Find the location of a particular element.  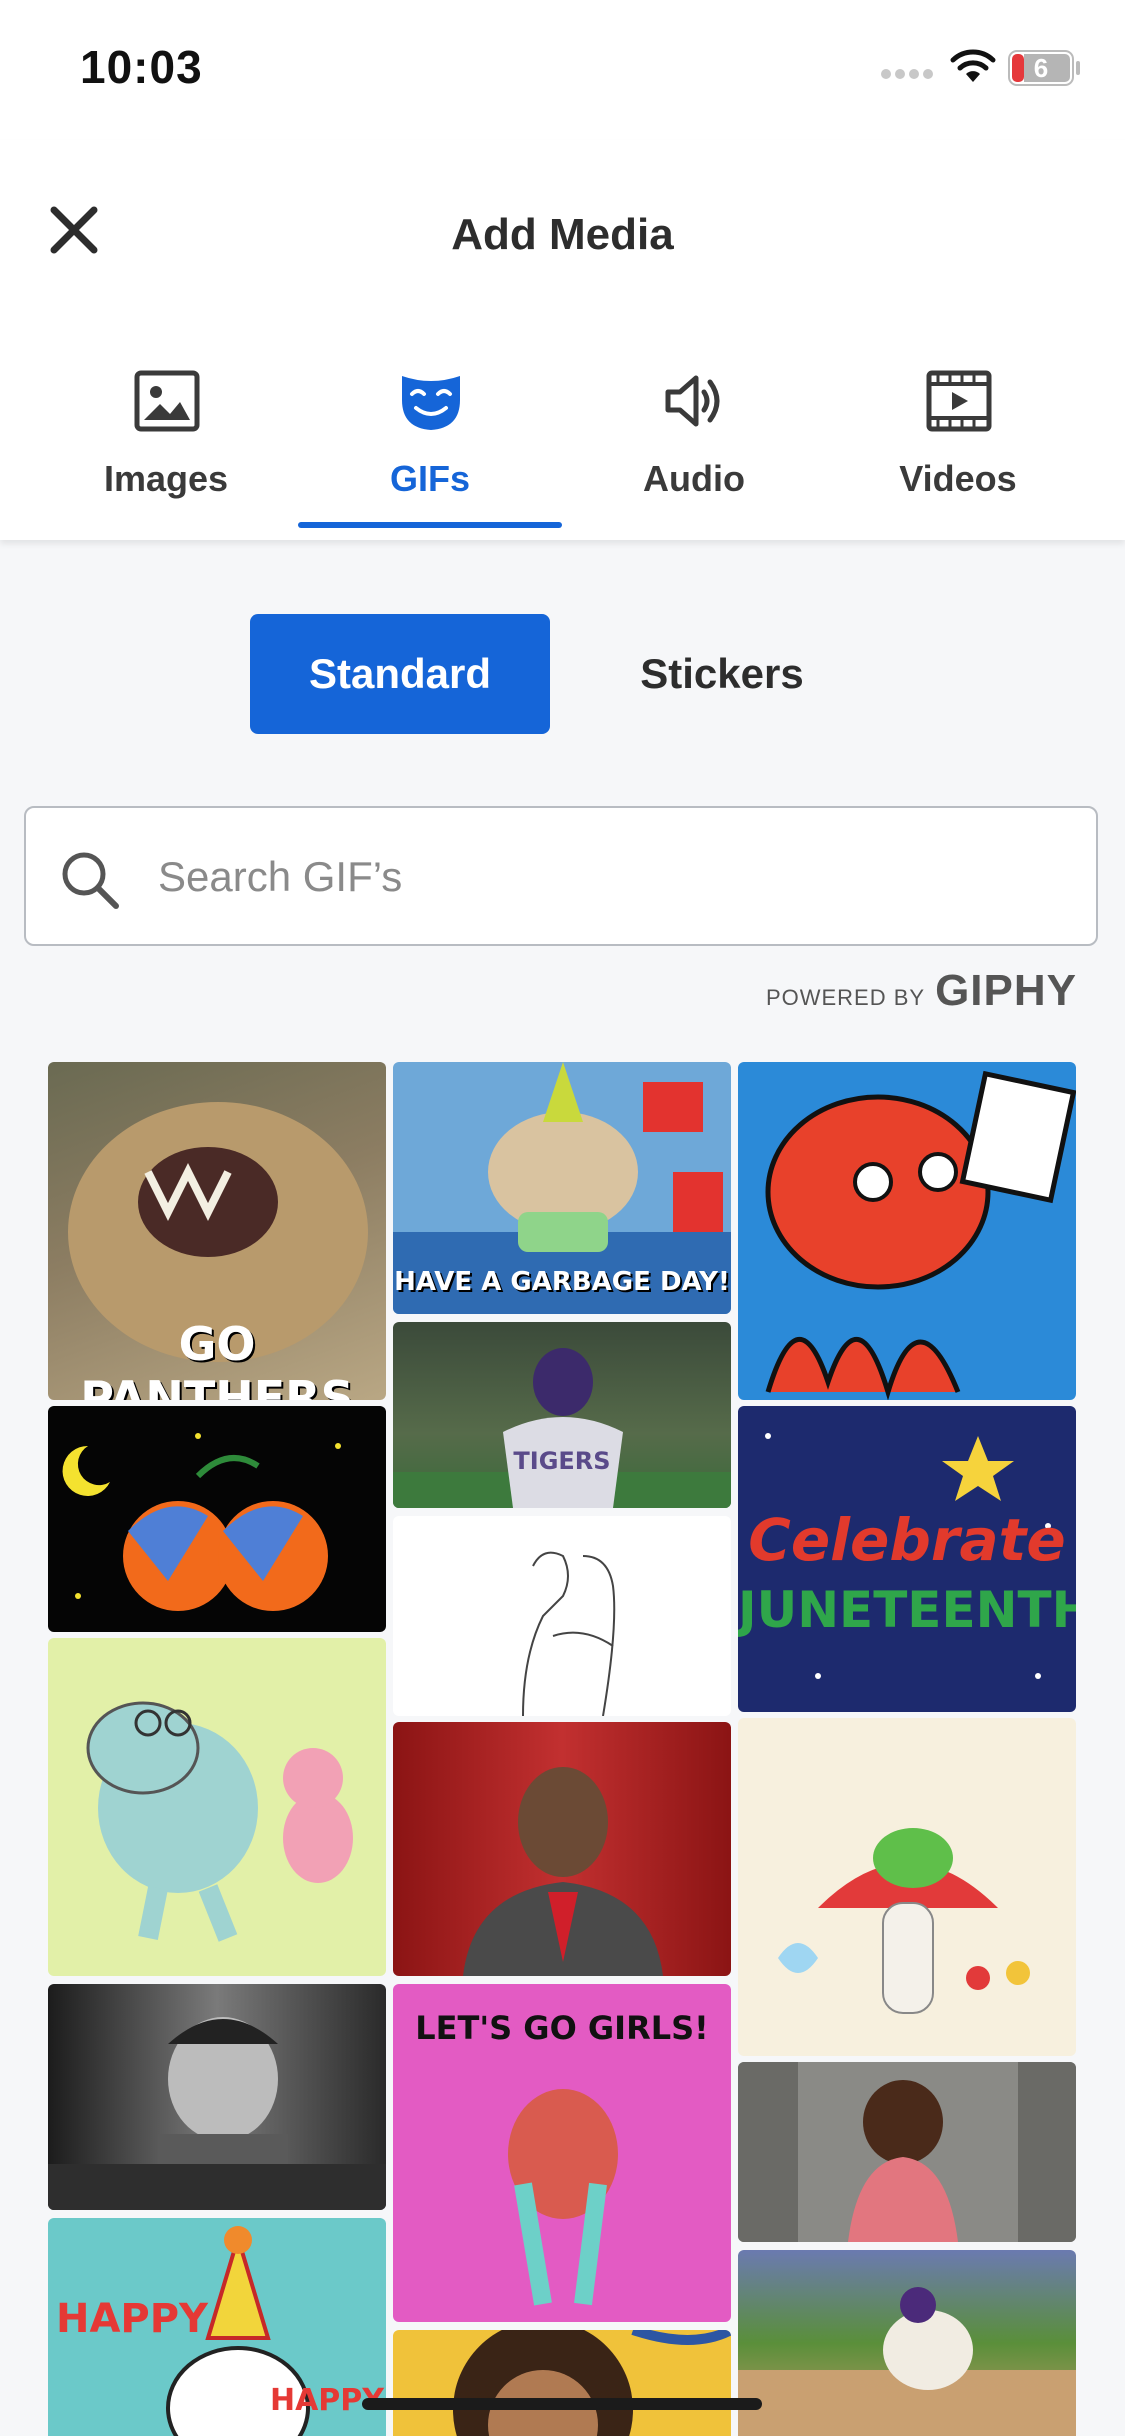

gif-go-panthers: GO PANTHERS is located at coordinates (217, 1231).